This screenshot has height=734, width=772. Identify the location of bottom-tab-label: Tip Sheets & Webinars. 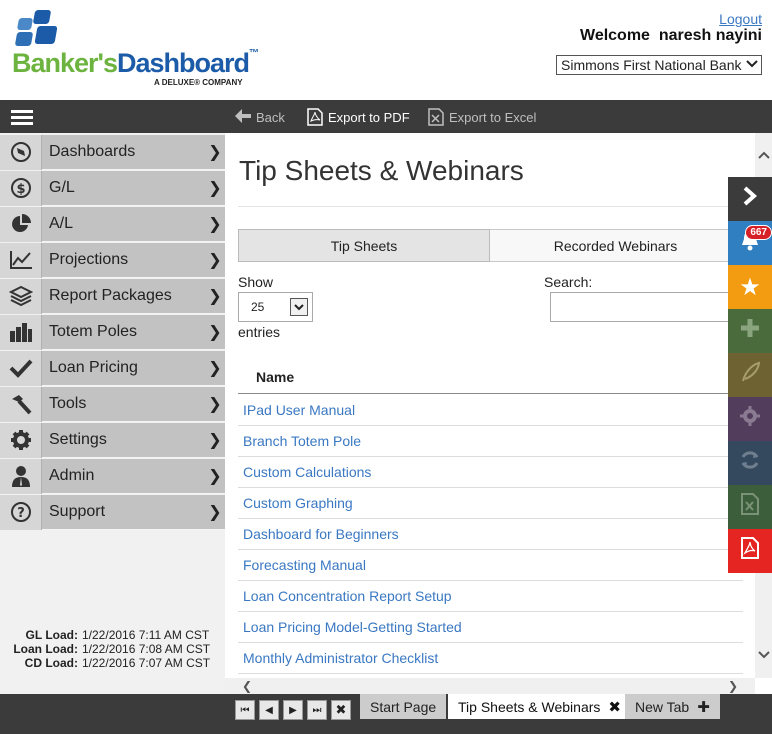
(529, 706).